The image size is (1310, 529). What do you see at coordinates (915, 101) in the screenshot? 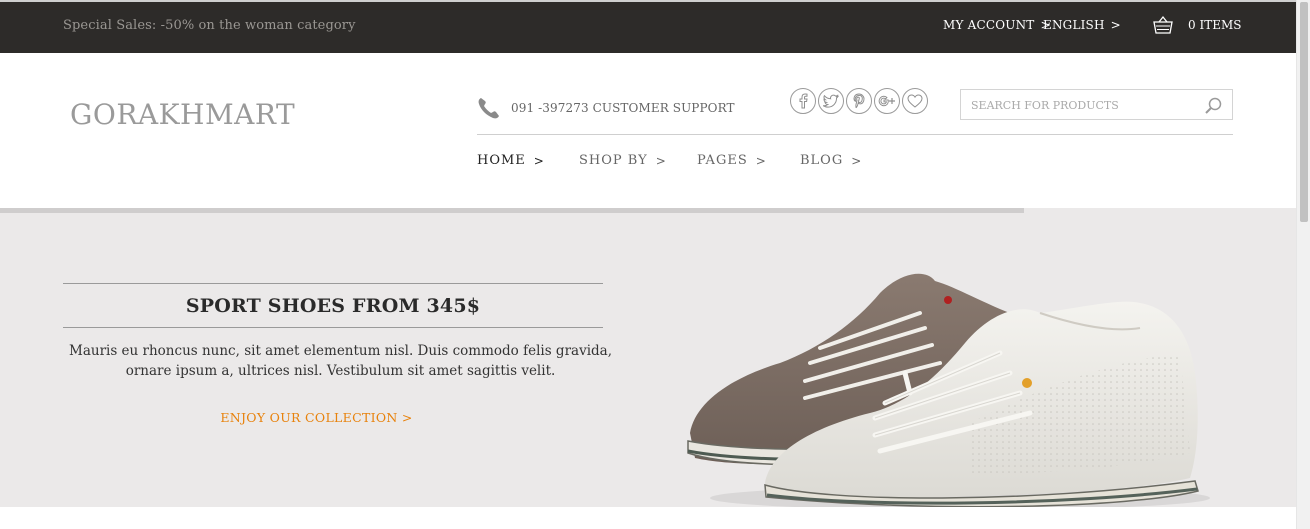
I see `heart-icon` at bounding box center [915, 101].